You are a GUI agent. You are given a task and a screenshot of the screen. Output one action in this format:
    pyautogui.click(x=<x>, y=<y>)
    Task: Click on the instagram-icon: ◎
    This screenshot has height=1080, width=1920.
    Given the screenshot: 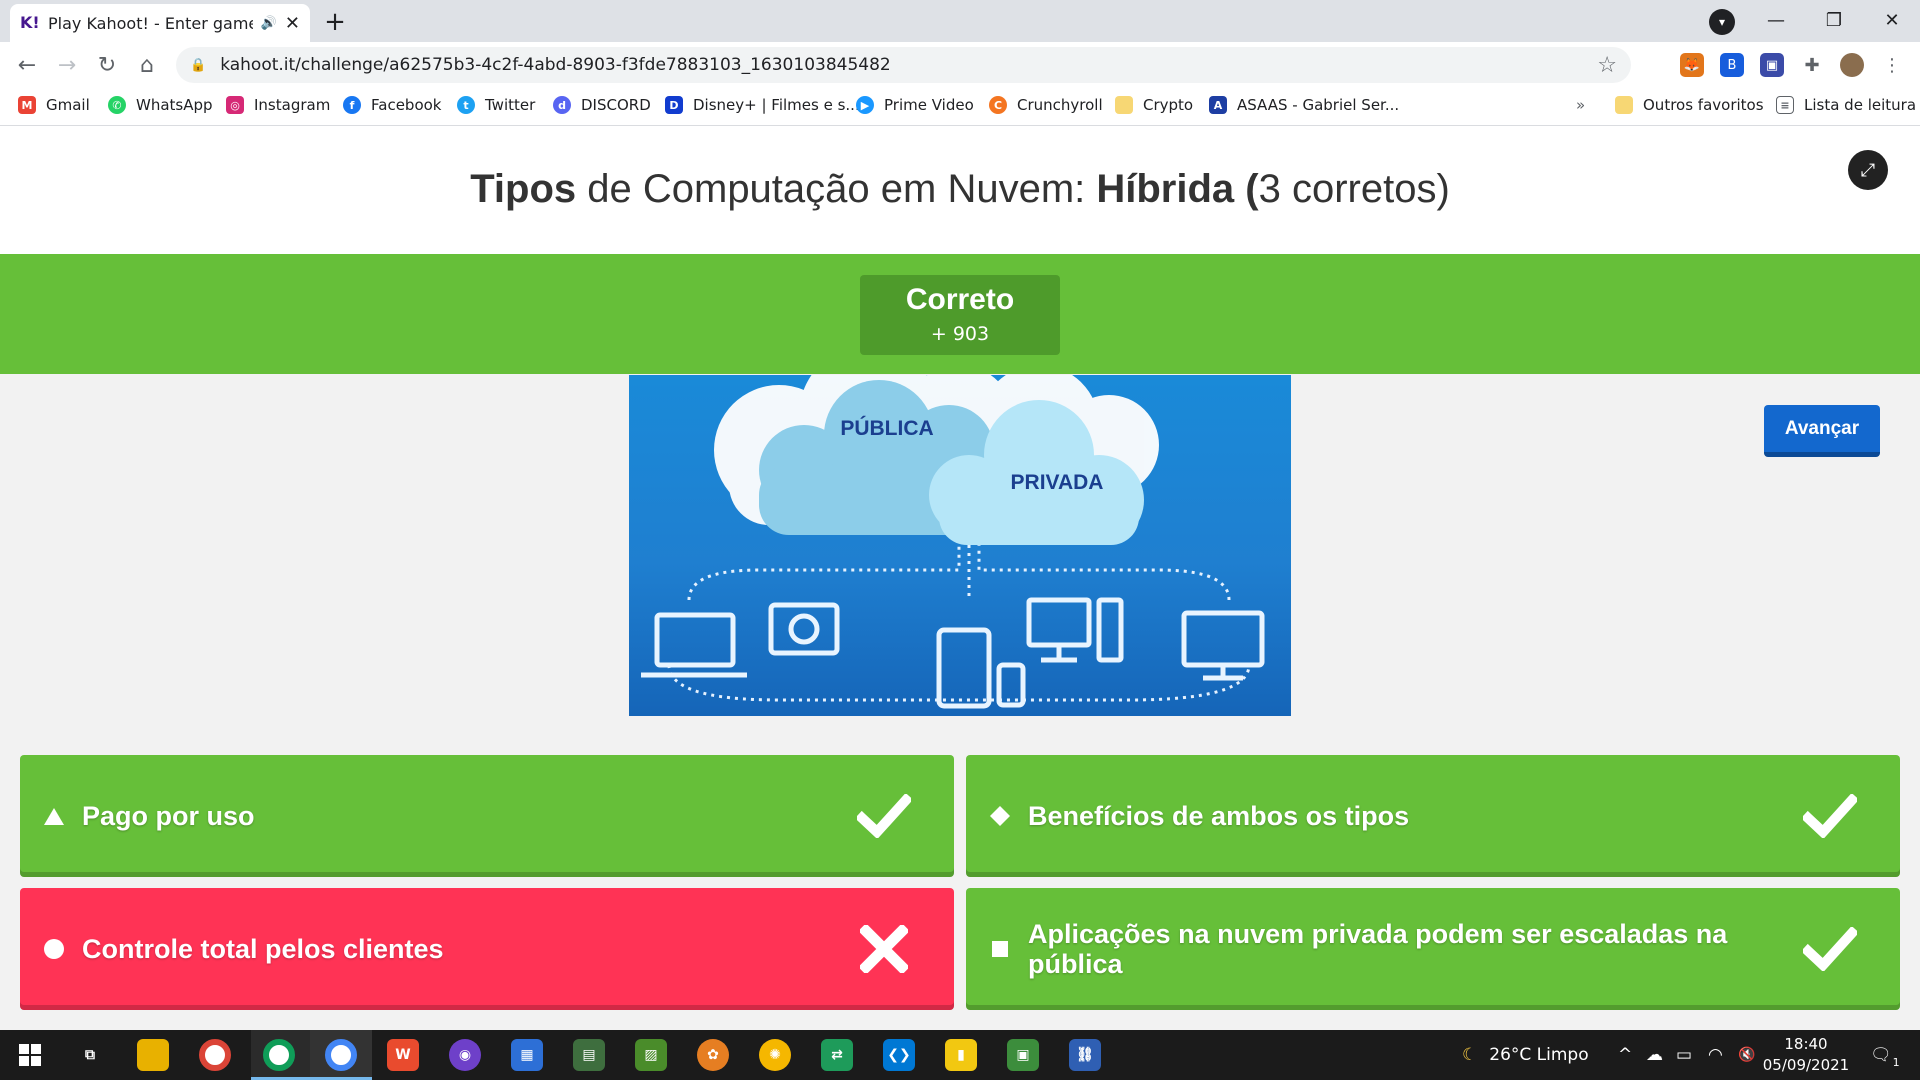 What is the action you would take?
    pyautogui.click(x=235, y=105)
    